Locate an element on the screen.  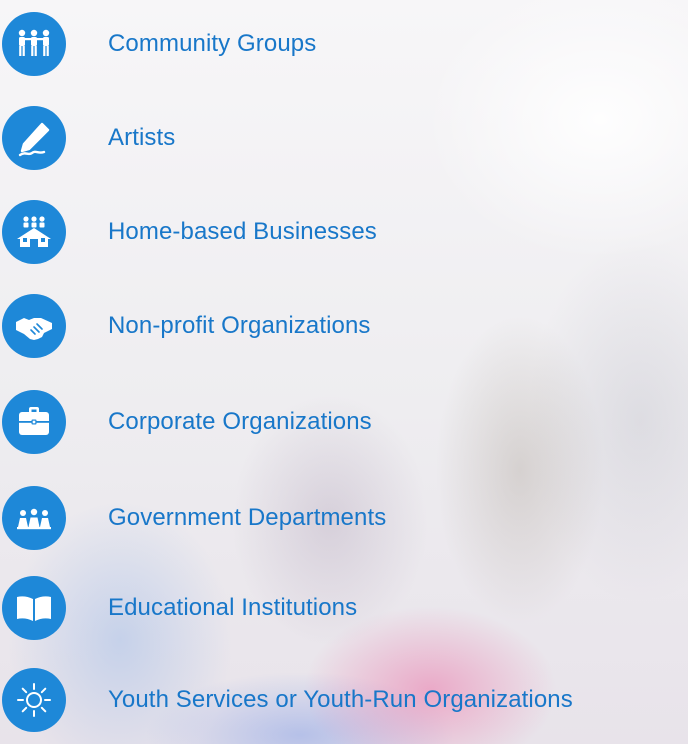
pen-icon is located at coordinates (34, 138).